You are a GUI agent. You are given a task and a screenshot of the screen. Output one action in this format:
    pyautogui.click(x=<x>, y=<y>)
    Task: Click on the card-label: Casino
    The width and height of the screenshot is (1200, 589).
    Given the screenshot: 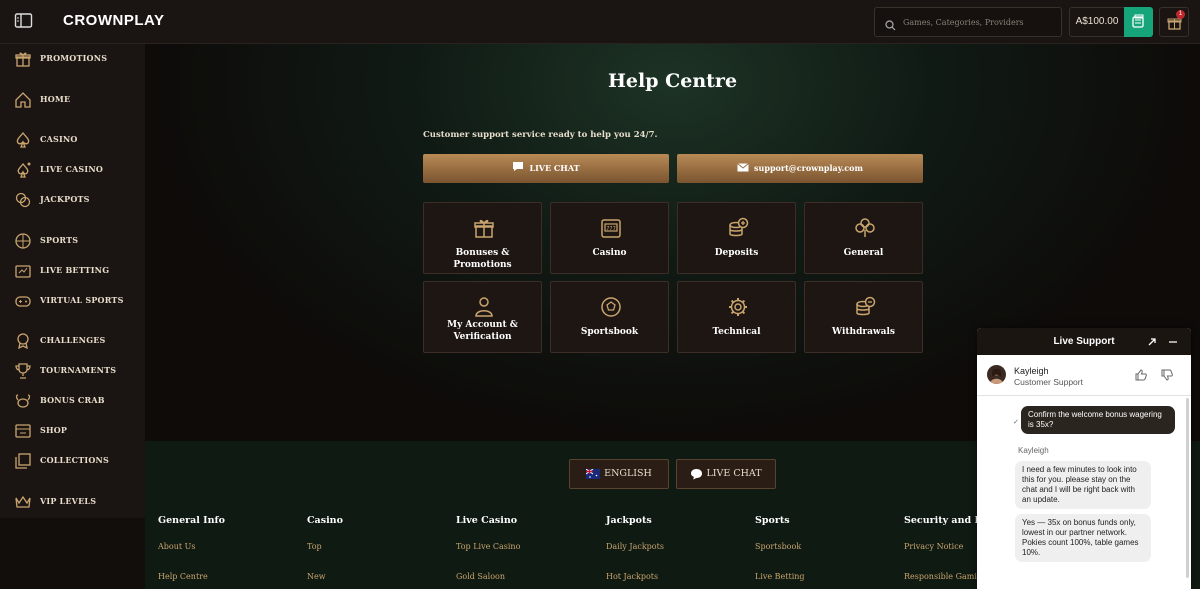 What is the action you would take?
    pyautogui.click(x=609, y=253)
    